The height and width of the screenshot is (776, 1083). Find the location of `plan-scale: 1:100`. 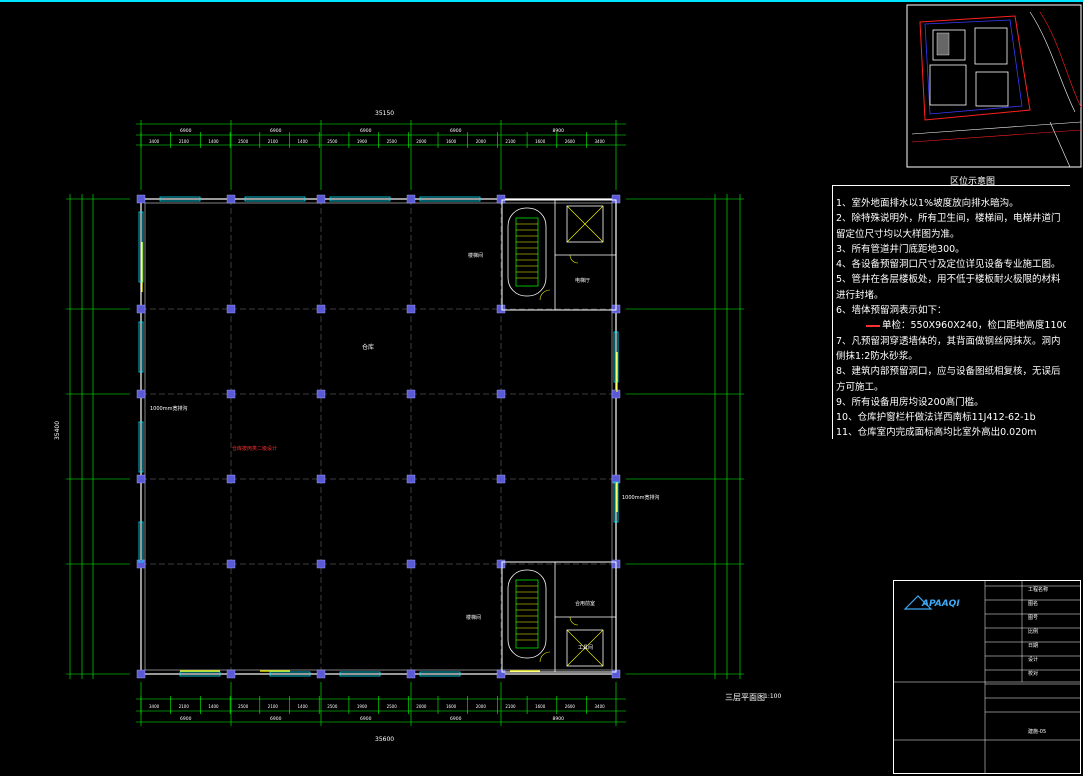

plan-scale: 1:100 is located at coordinates (773, 696).